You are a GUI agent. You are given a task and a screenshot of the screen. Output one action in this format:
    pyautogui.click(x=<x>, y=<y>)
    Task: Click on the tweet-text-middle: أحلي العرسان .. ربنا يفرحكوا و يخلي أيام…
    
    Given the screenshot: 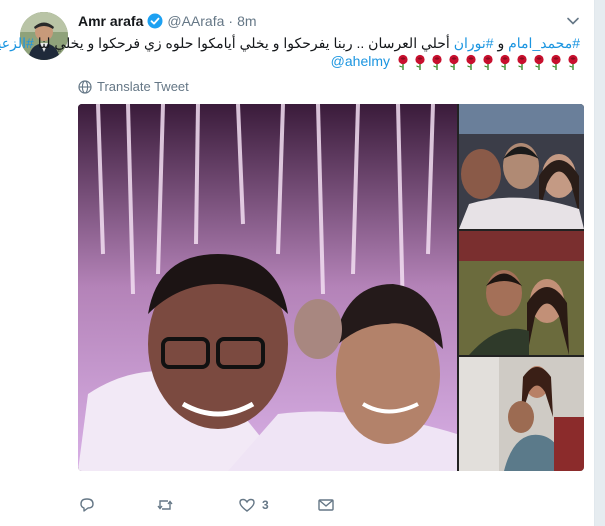 What is the action you would take?
    pyautogui.click(x=243, y=43)
    